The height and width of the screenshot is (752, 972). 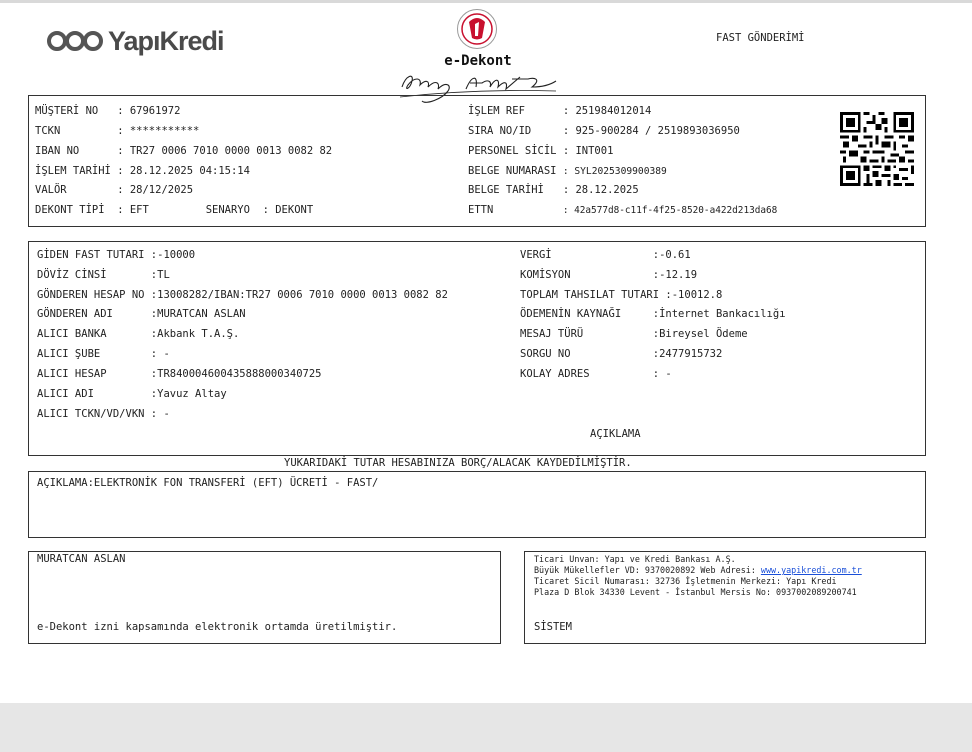 I want to click on info-row: İŞLEM TARİHİ : 28.12.2025 04:15:14, so click(x=142, y=171).